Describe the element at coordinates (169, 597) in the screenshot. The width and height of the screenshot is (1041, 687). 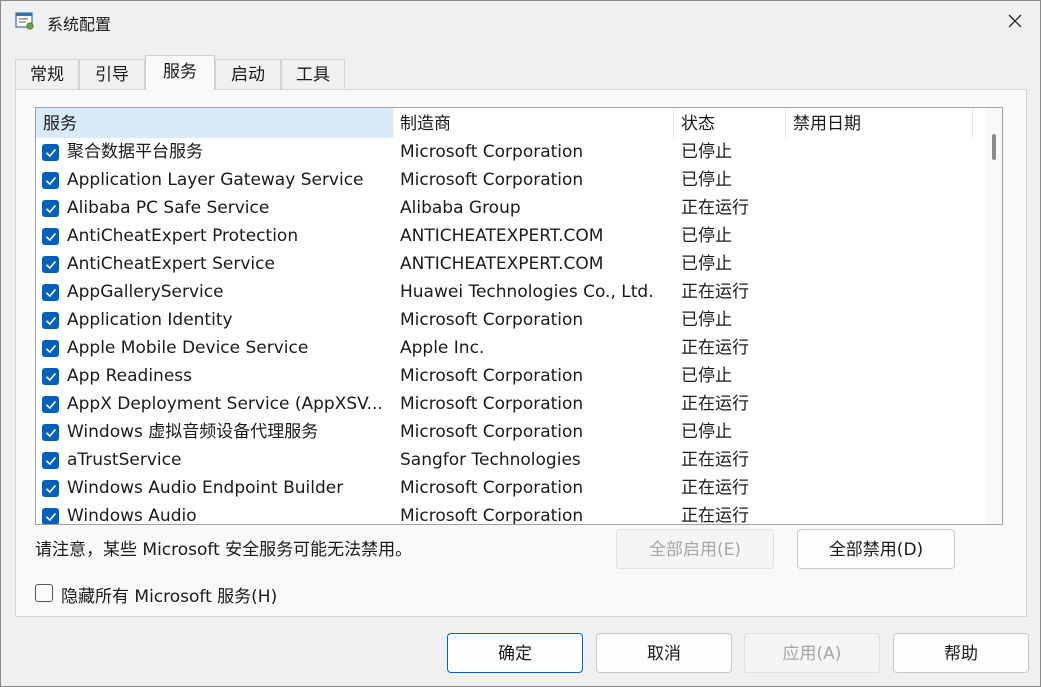
I see `hide-ms-services-label: 隐藏所有 Microsoft 服务(H)` at that location.